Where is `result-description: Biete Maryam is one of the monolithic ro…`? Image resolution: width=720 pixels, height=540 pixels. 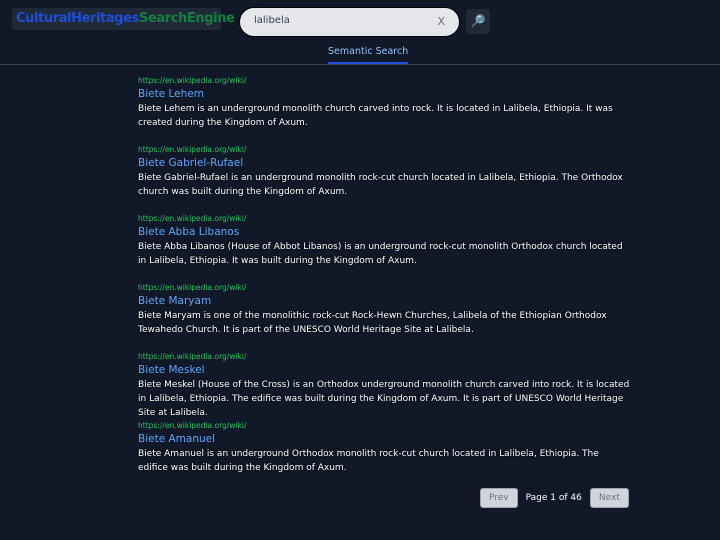
result-description: Biete Maryam is one of the monolithic ro… is located at coordinates (372, 323).